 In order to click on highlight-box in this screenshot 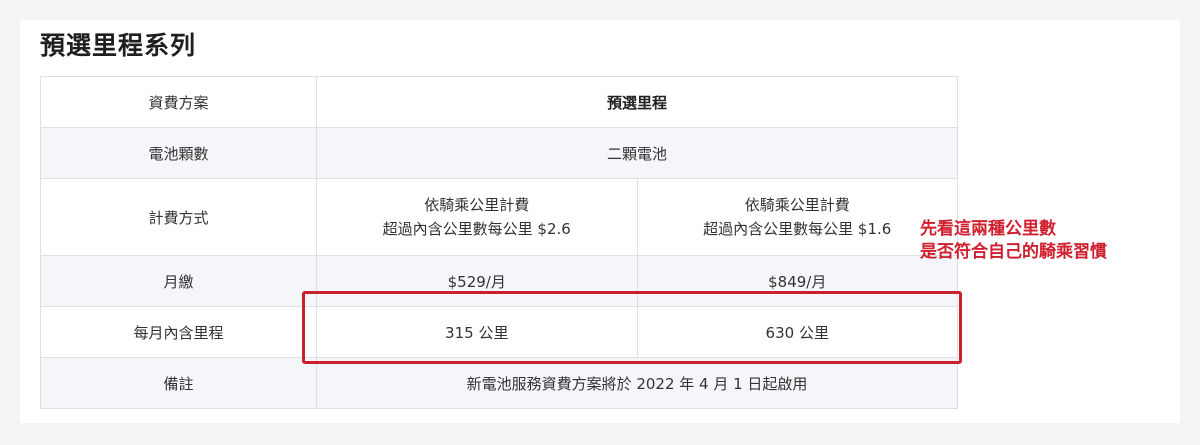, I will do `click(632, 327)`.